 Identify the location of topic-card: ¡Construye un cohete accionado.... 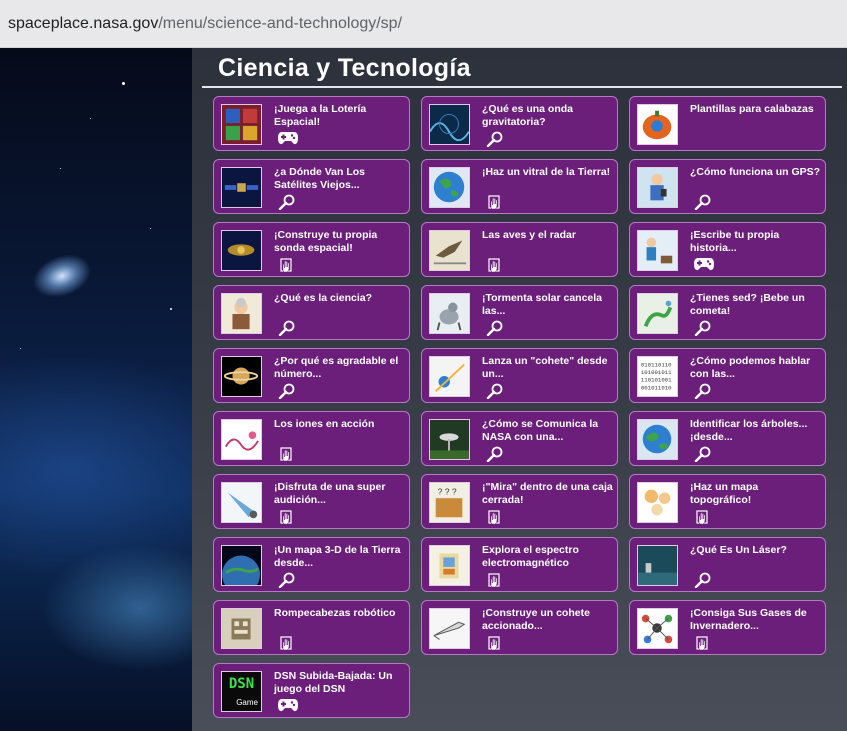
(519, 627).